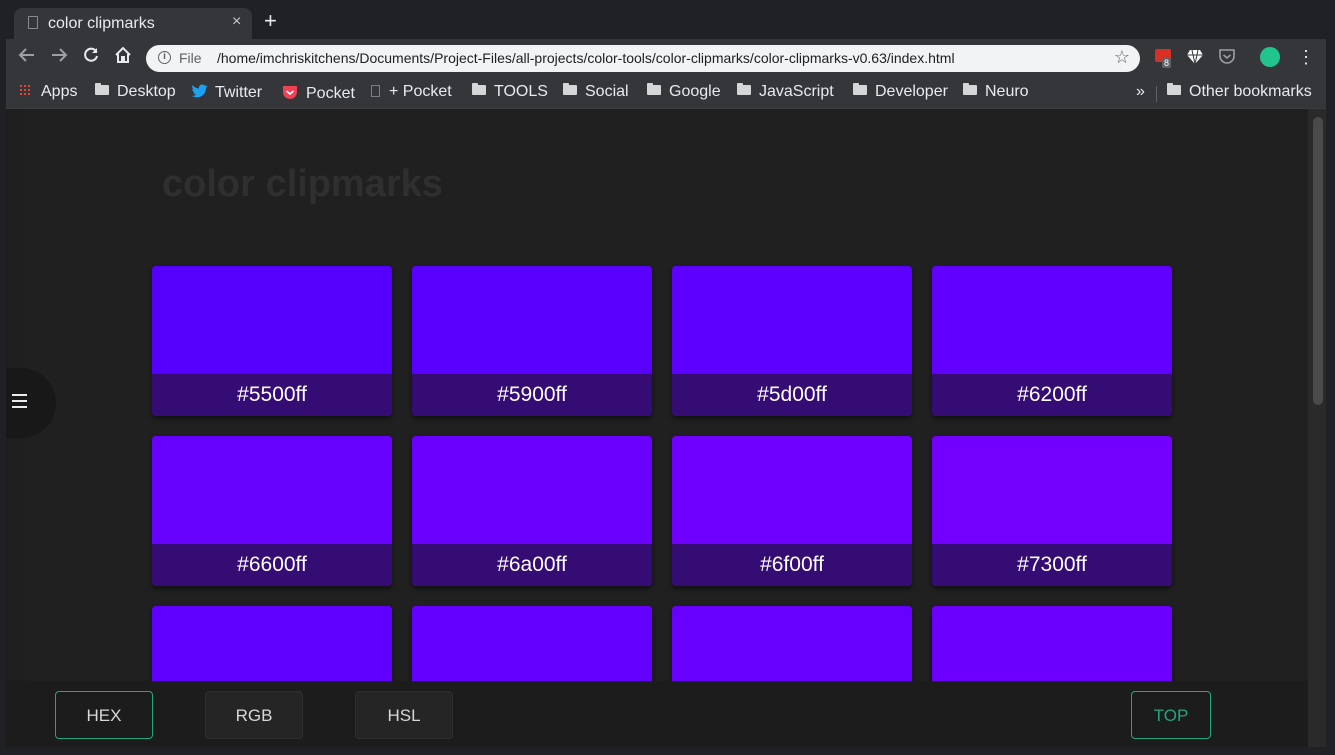 The image size is (1335, 755). I want to click on tab-color-clipmarks: color clipmarks ×, so click(133, 23).